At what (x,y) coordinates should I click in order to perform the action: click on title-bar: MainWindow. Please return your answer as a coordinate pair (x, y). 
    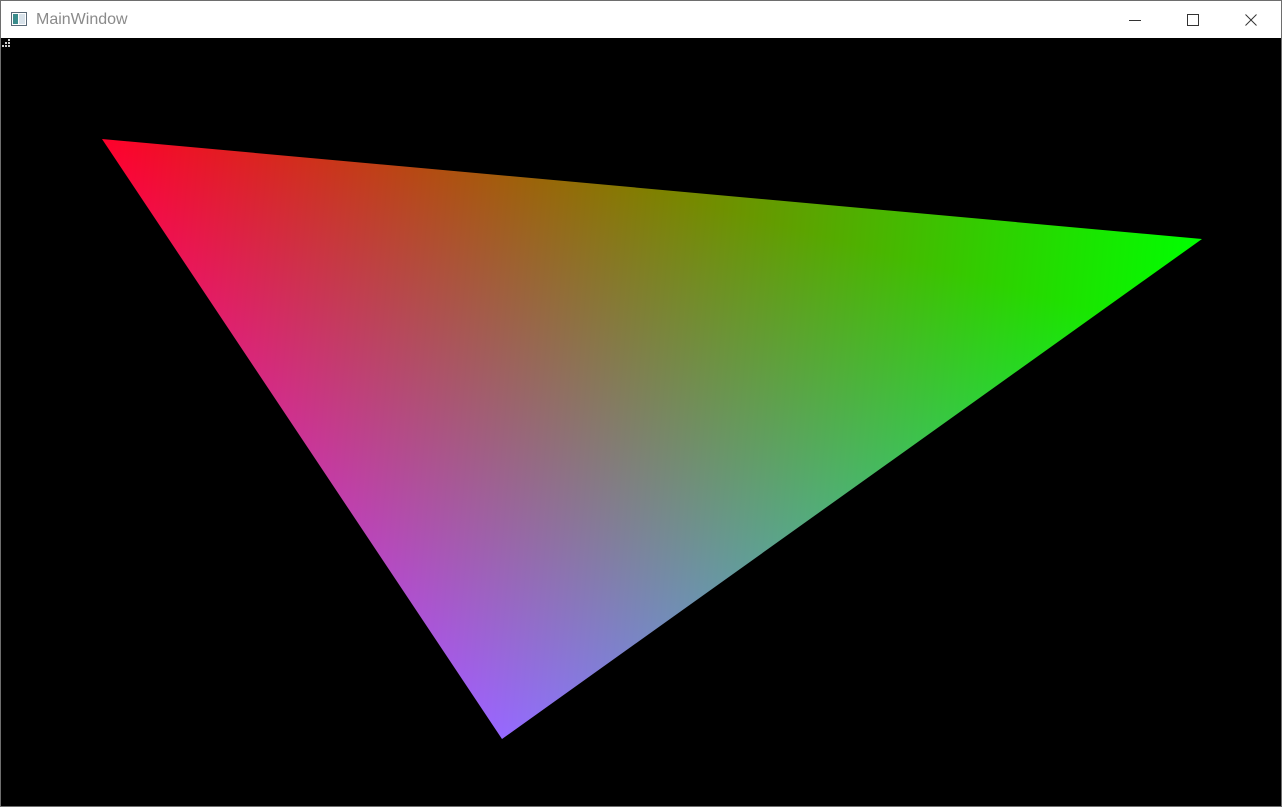
    Looking at the image, I should click on (641, 19).